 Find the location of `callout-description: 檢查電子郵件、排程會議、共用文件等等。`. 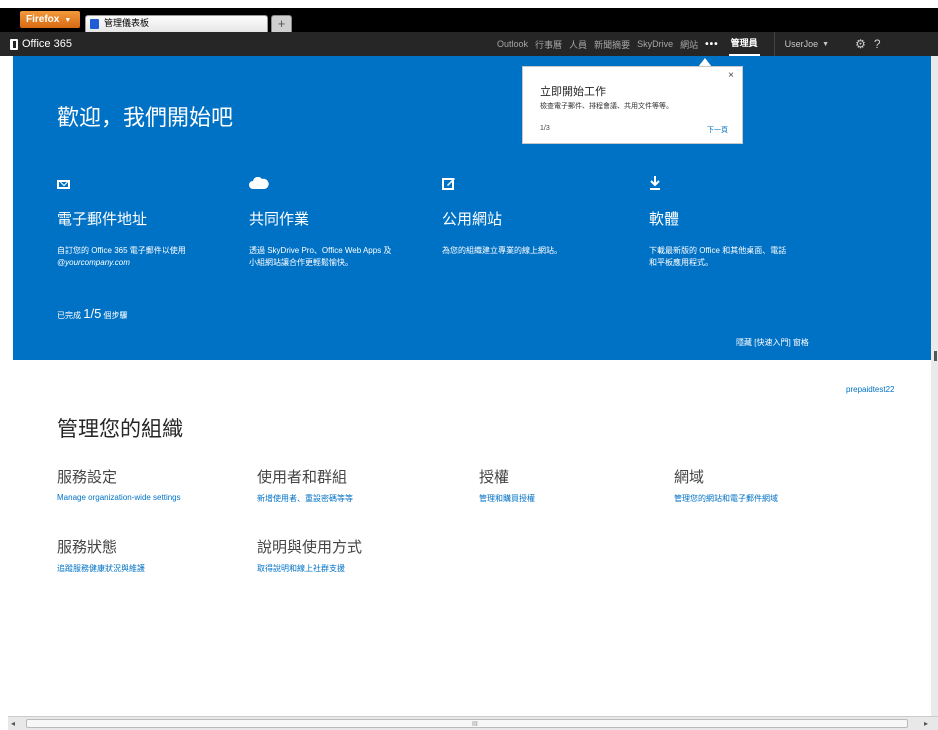

callout-description: 檢查電子郵件、排程會議、共用文件等等。 is located at coordinates (606, 106).